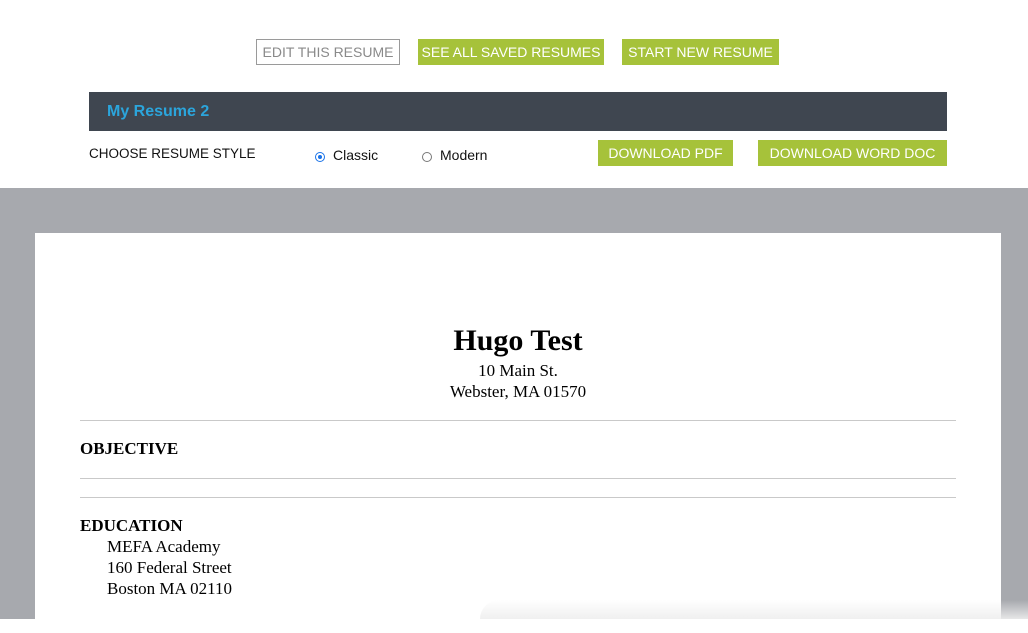 This screenshot has width=1028, height=633. Describe the element at coordinates (427, 156) in the screenshot. I see `radio-unselected-icon` at that location.